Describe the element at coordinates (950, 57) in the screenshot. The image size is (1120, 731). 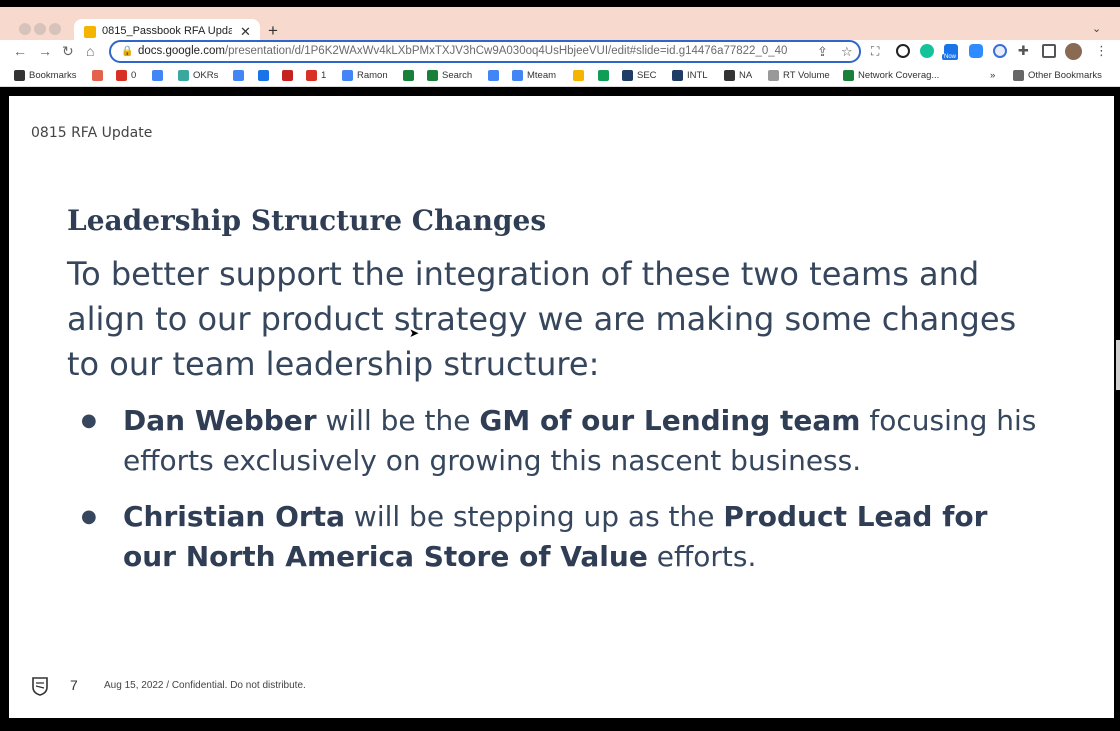
I see `now-badge: Now` at that location.